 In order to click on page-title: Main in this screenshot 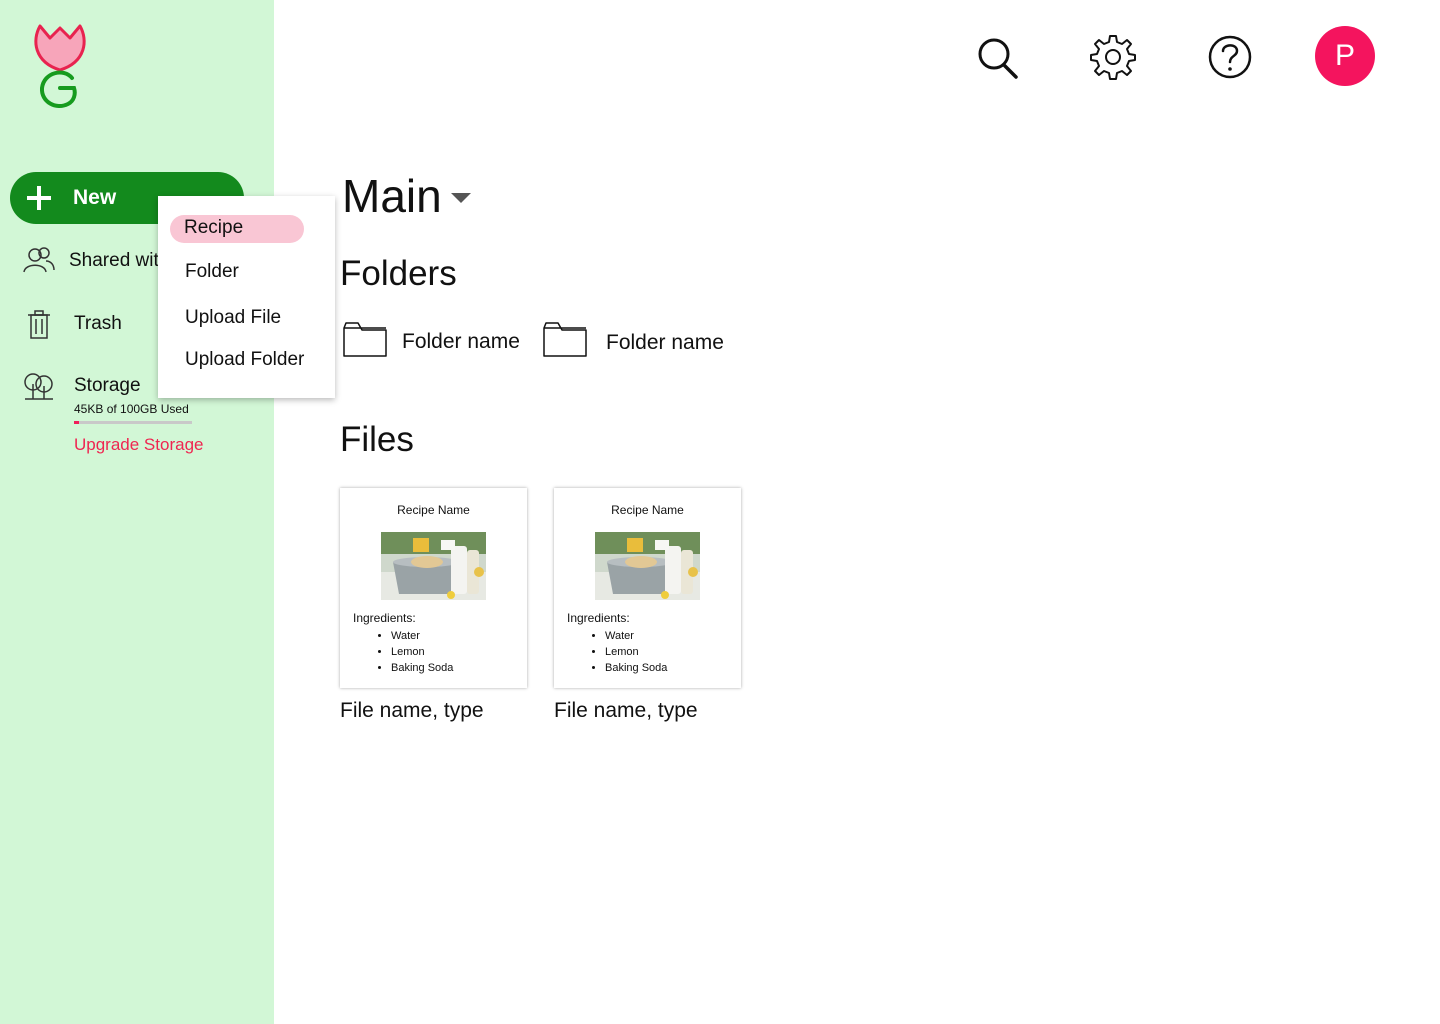, I will do `click(392, 196)`.